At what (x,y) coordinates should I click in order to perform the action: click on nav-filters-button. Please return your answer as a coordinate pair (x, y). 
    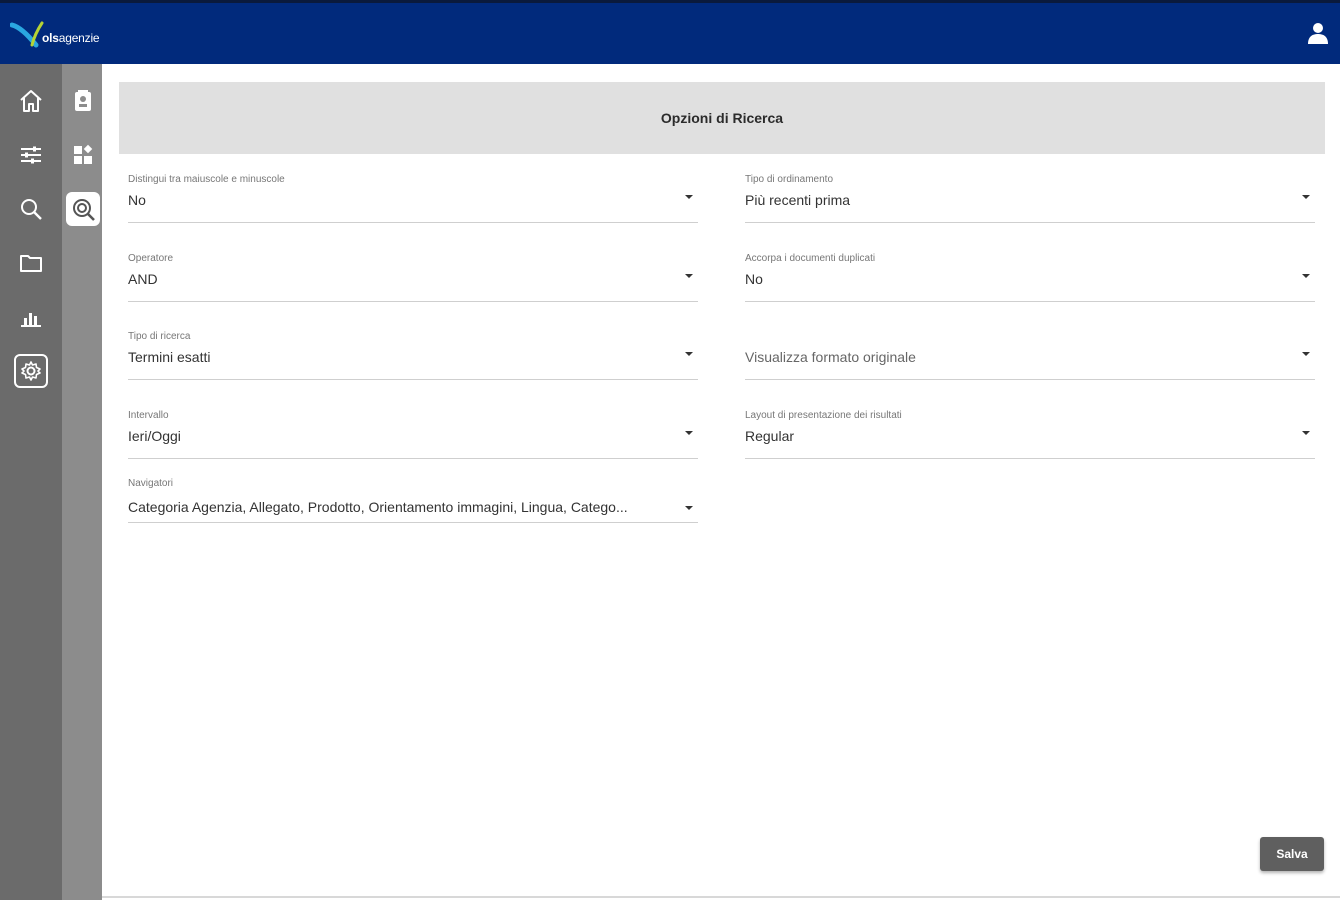
    Looking at the image, I should click on (31, 155).